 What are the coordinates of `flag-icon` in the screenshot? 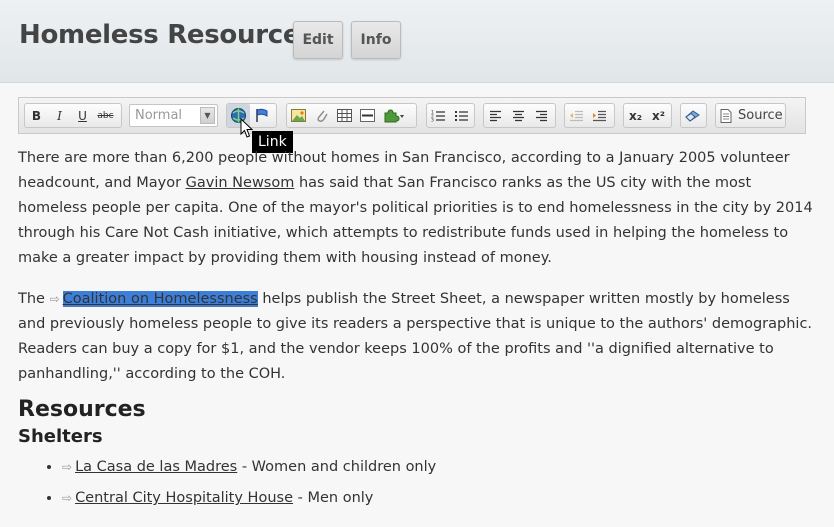 It's located at (261, 115).